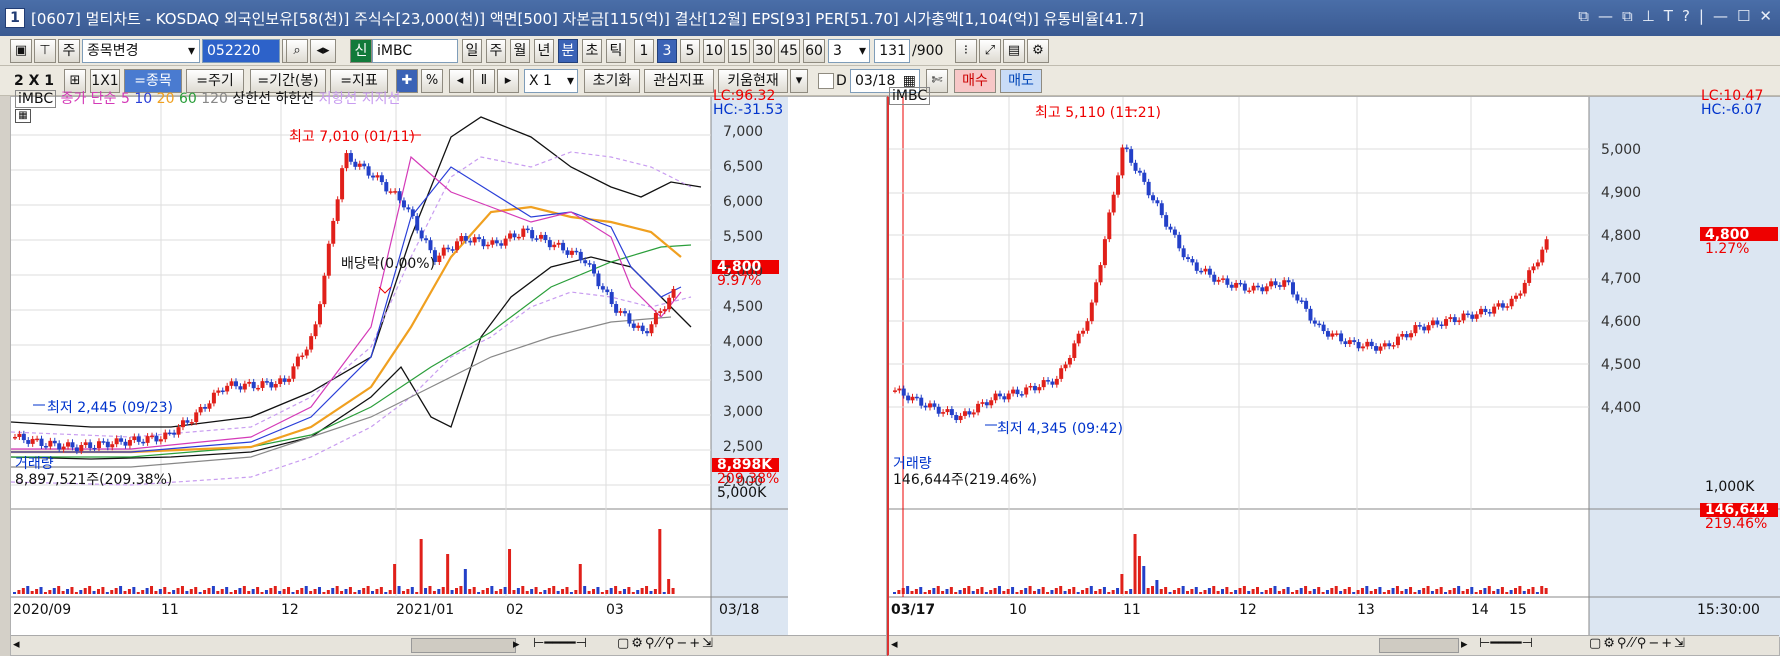  What do you see at coordinates (1627, 16) in the screenshot?
I see `tile-icon: ⧉` at bounding box center [1627, 16].